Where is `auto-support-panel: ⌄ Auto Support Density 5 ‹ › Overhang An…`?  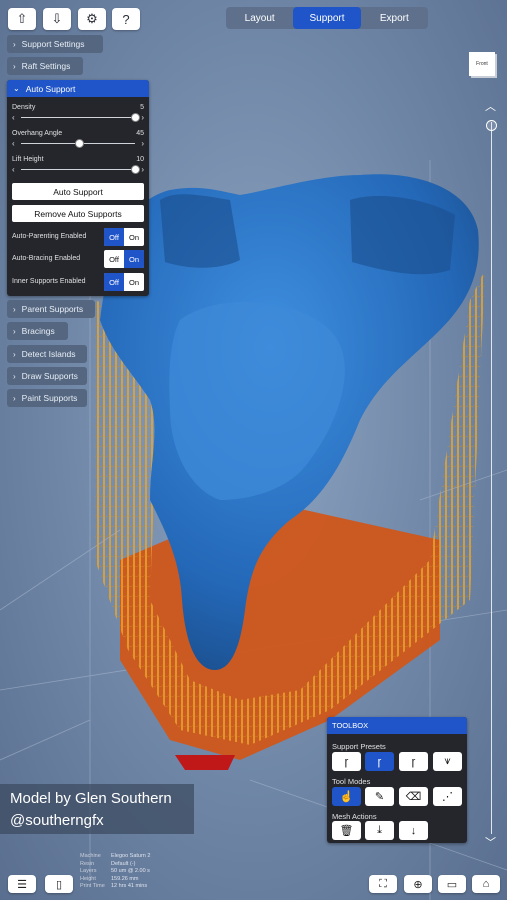 auto-support-panel: ⌄ Auto Support Density 5 ‹ › Overhang An… is located at coordinates (78, 188).